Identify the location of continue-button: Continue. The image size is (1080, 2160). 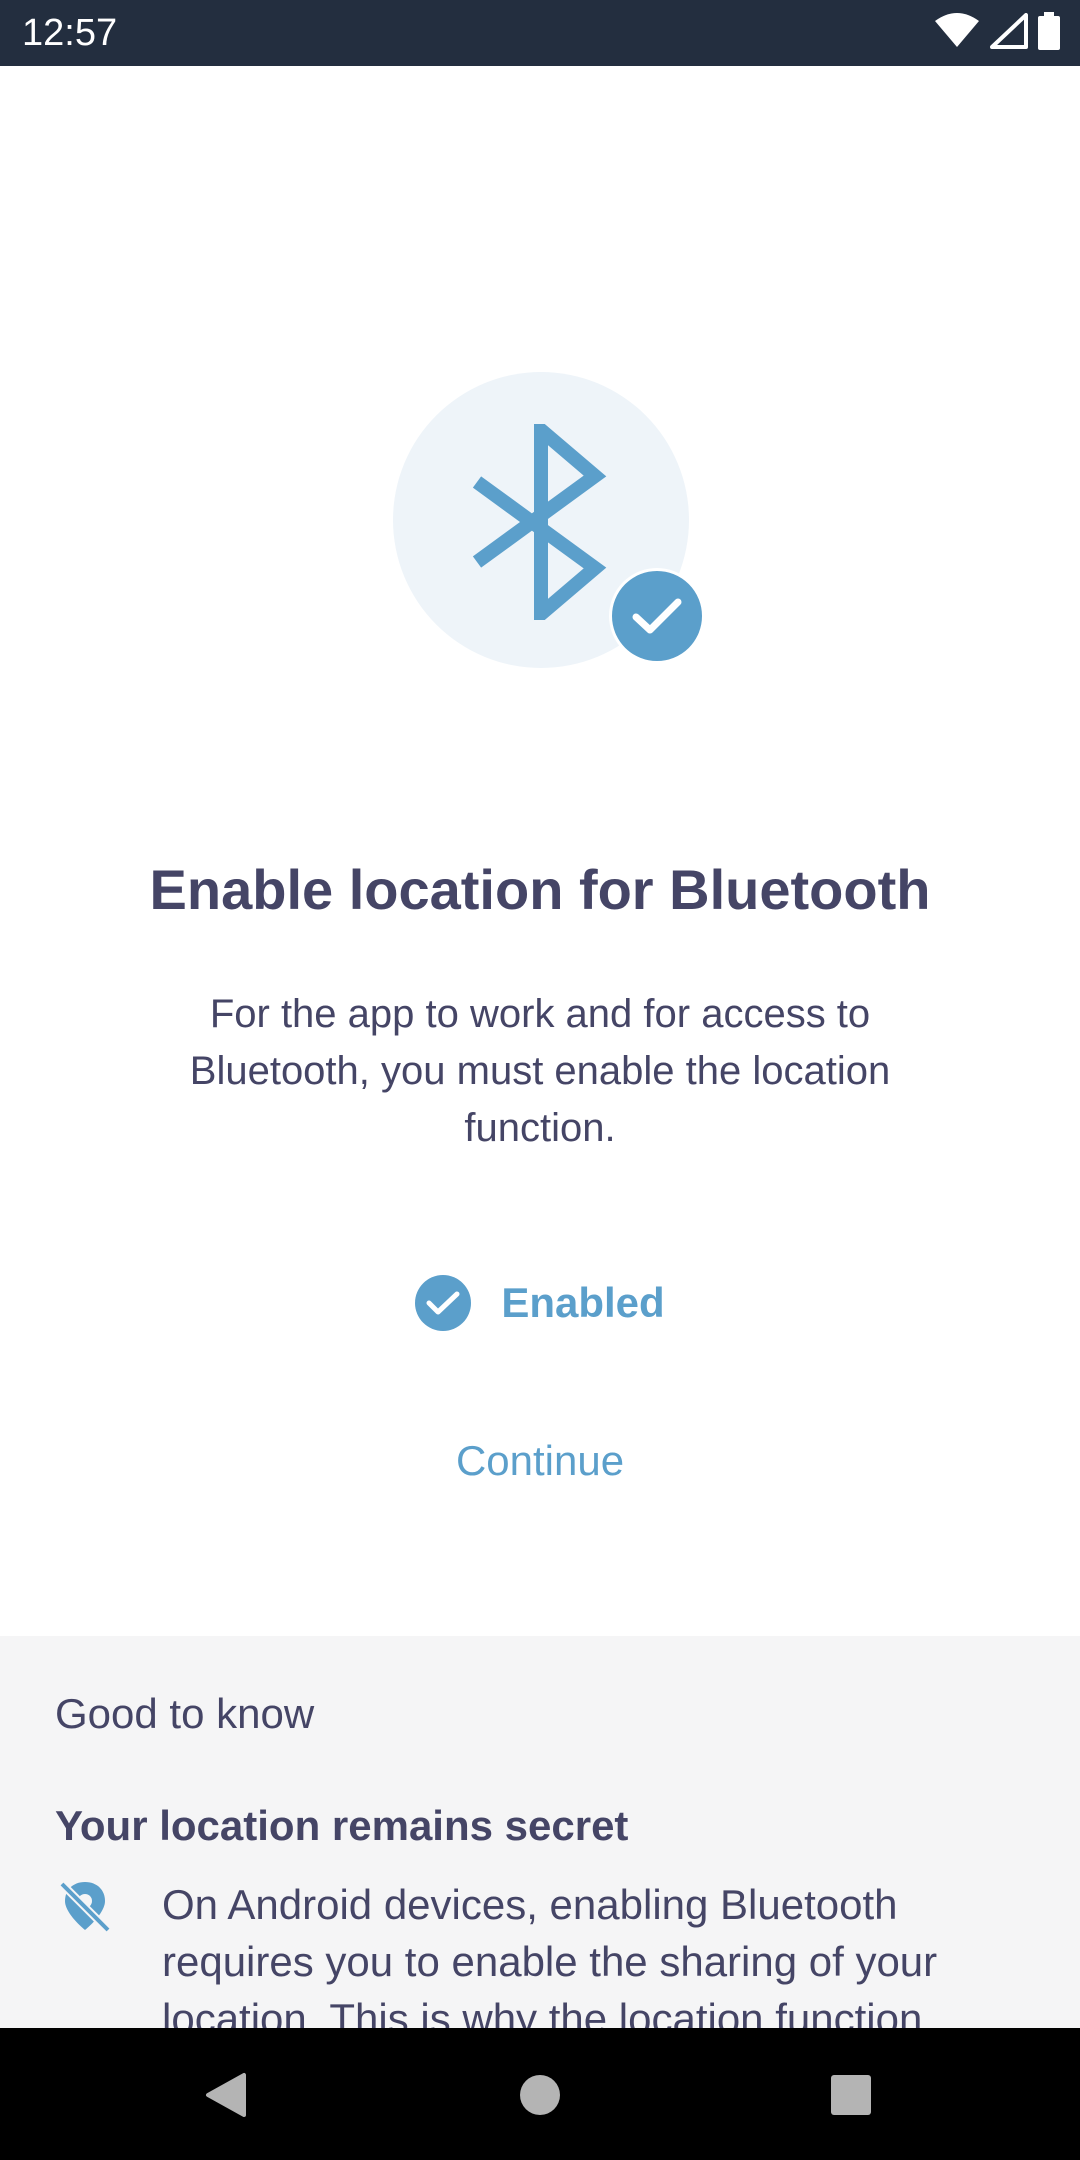
(540, 1461).